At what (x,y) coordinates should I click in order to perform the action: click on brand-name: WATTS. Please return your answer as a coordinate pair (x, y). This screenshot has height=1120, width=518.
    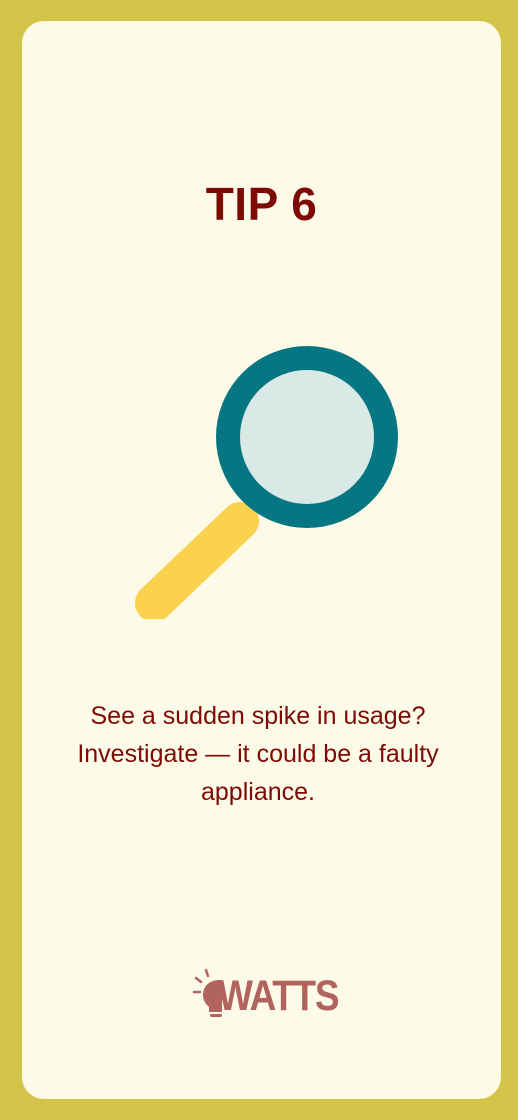
    Looking at the image, I should click on (279, 996).